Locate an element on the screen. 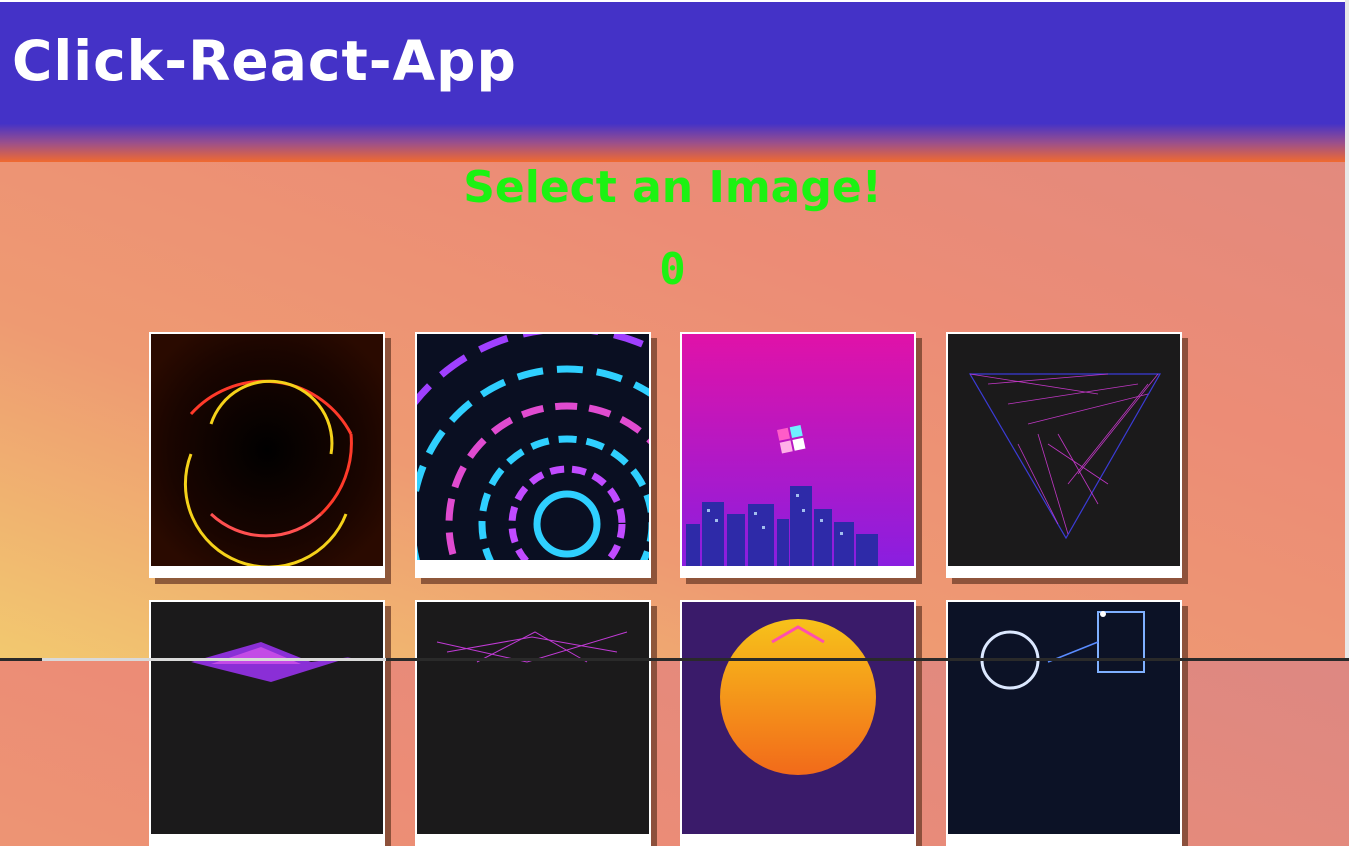 The image size is (1349, 846). line-mountain-image is located at coordinates (533, 718).